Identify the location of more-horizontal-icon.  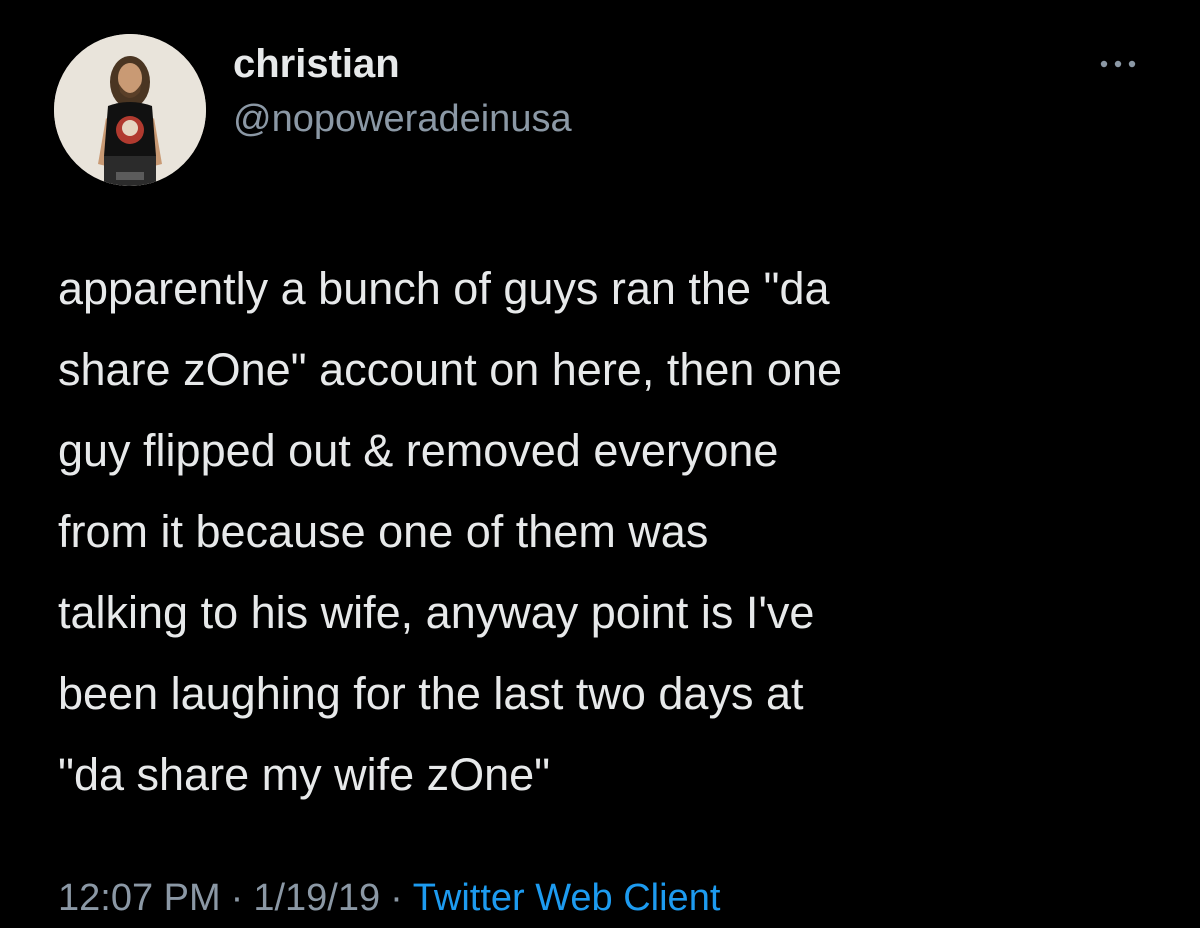
(1118, 64).